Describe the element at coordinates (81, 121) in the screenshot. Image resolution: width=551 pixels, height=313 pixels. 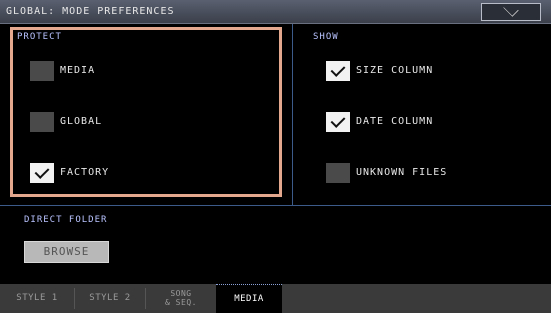
I see `protect-global-label: GLOBAL` at that location.